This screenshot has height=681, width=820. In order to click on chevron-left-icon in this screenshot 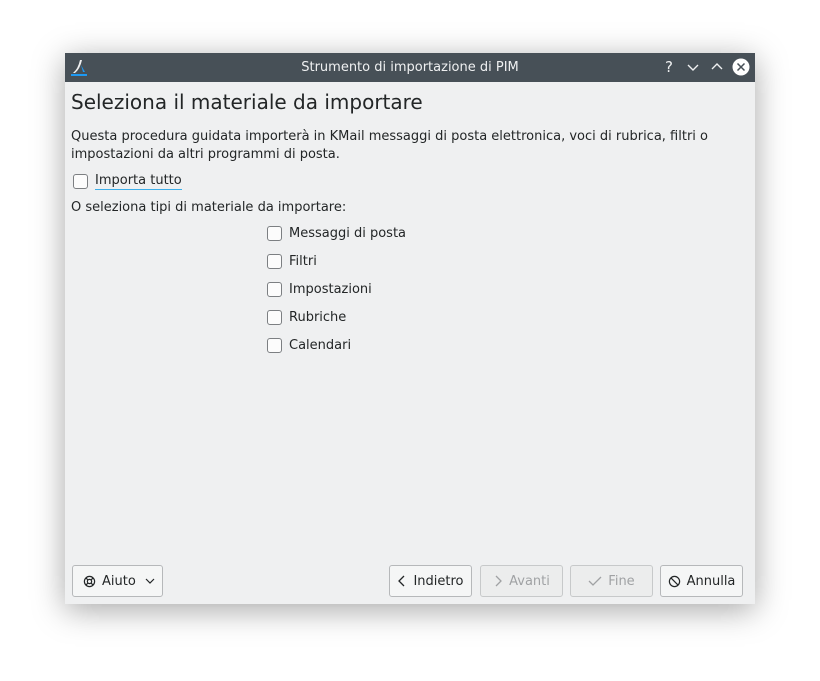, I will do `click(401, 581)`.